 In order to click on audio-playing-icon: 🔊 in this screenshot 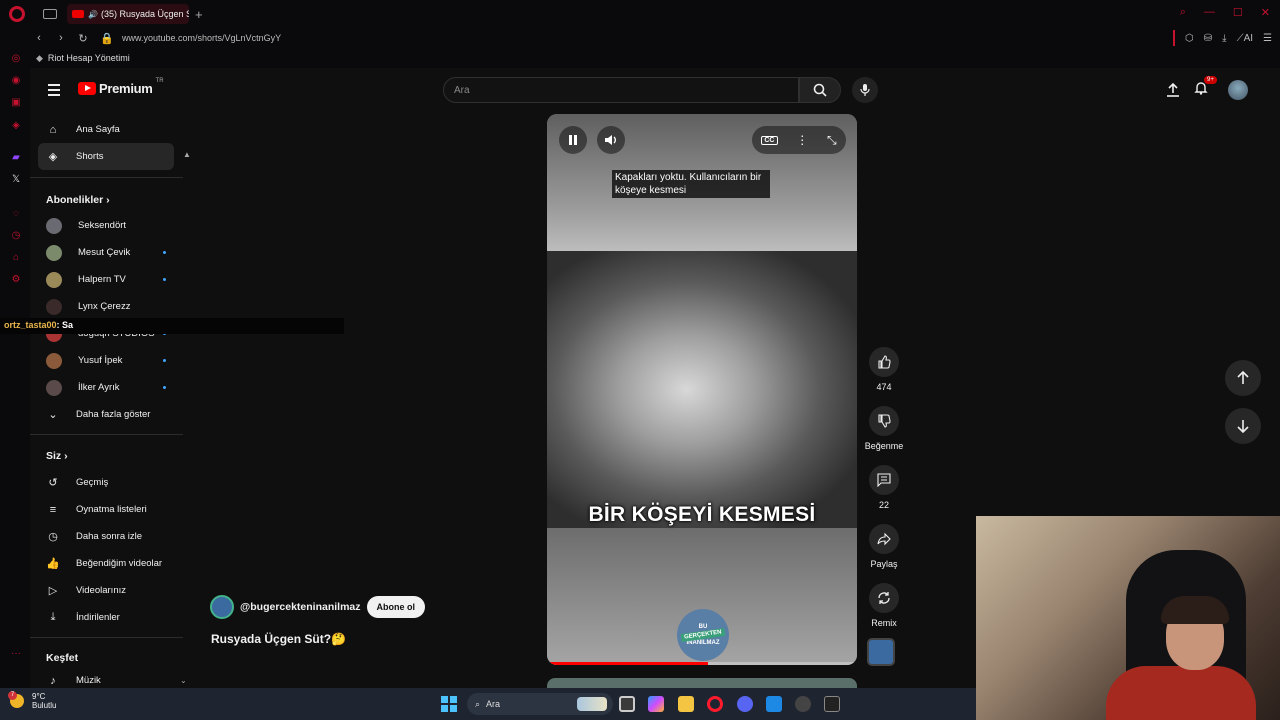, I will do `click(93, 14)`.